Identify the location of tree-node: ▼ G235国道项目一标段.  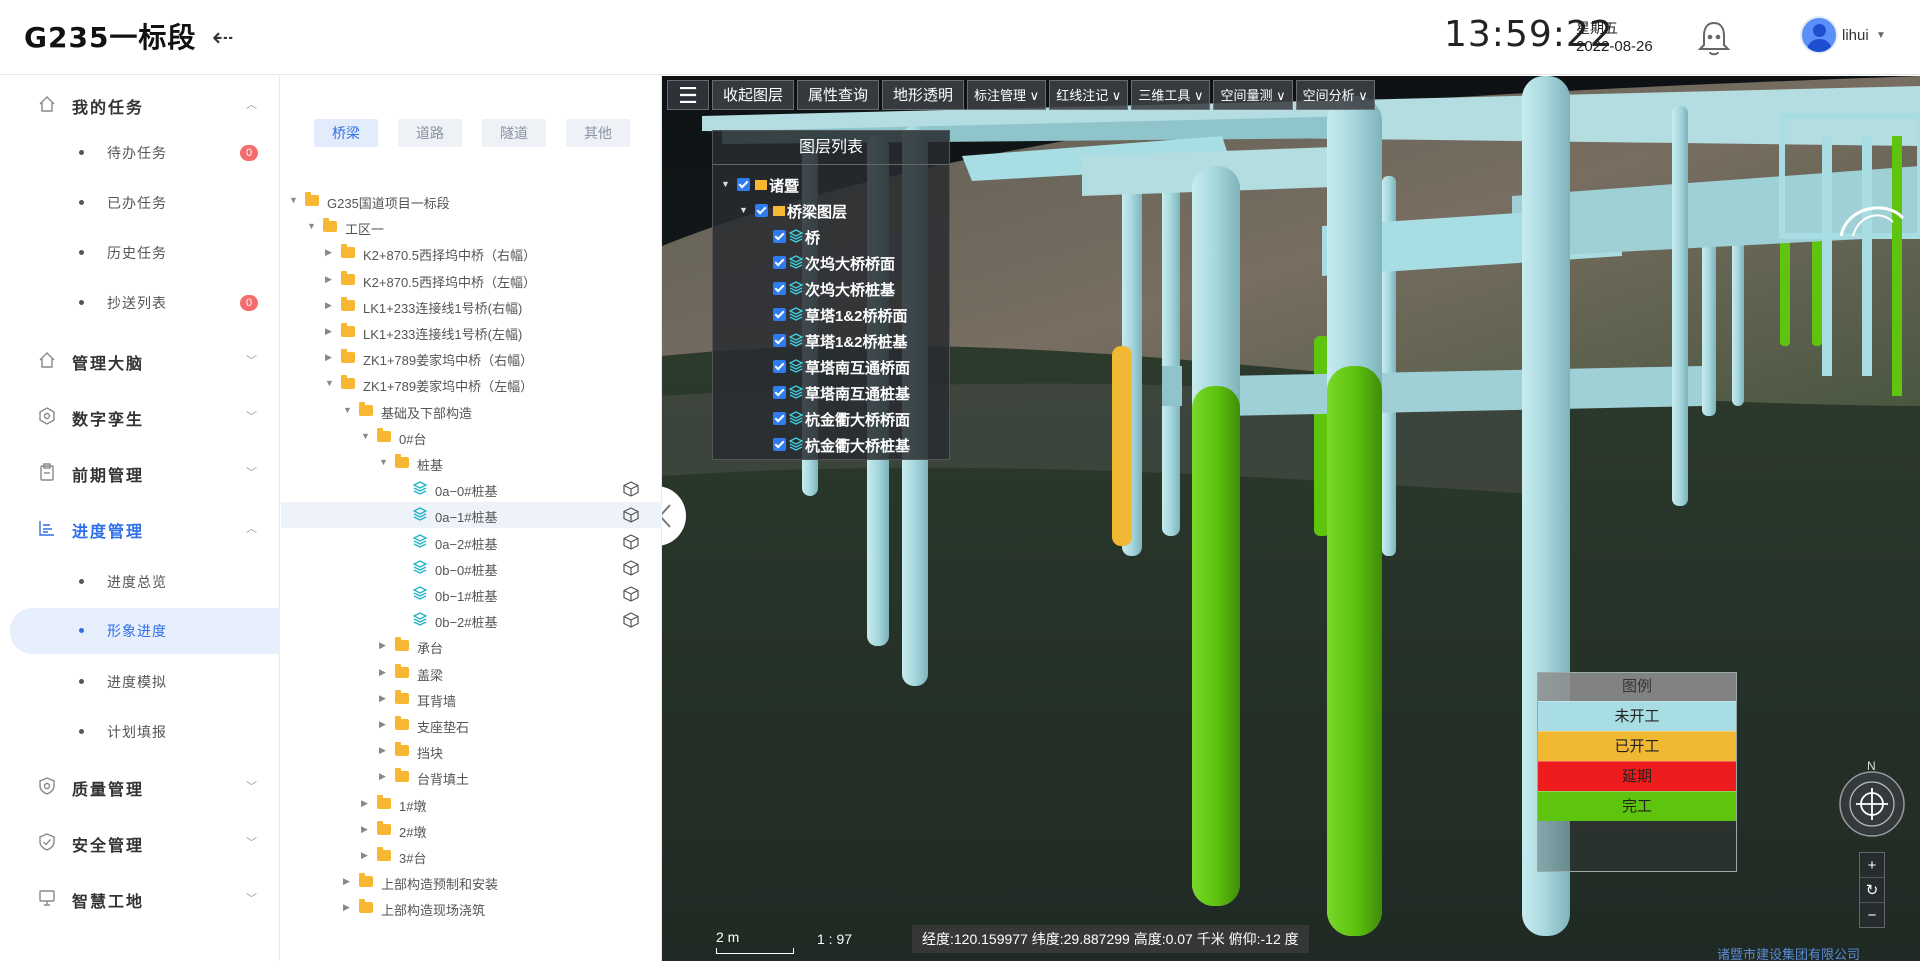
(471, 201).